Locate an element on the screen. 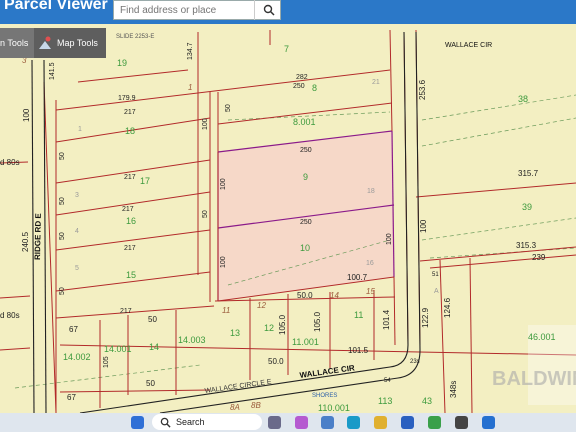  app-title: Parcel Viewer is located at coordinates (56, 6).